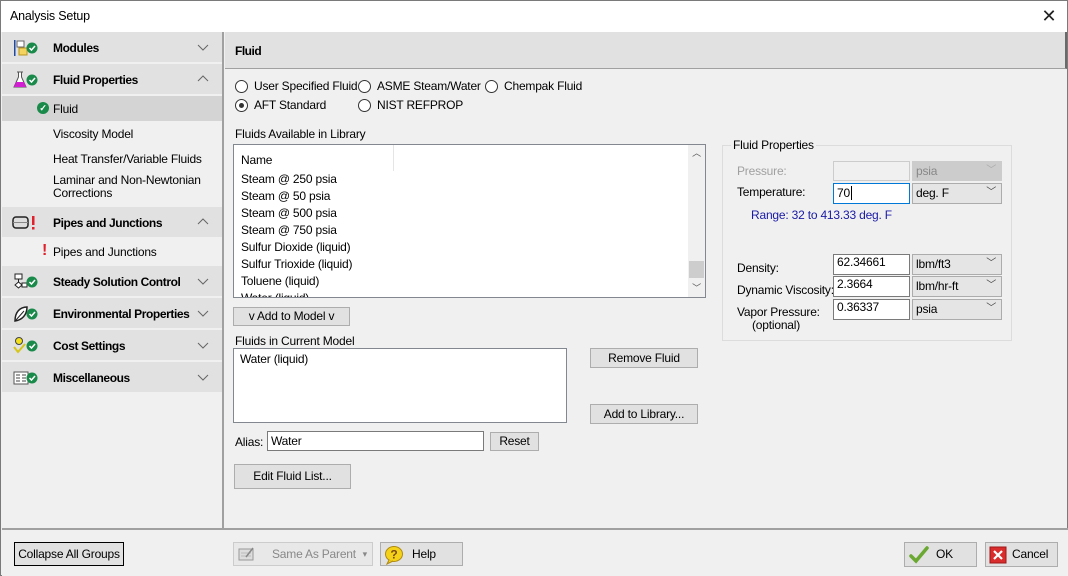 The height and width of the screenshot is (576, 1068). I want to click on radio-circle, so click(241, 86).